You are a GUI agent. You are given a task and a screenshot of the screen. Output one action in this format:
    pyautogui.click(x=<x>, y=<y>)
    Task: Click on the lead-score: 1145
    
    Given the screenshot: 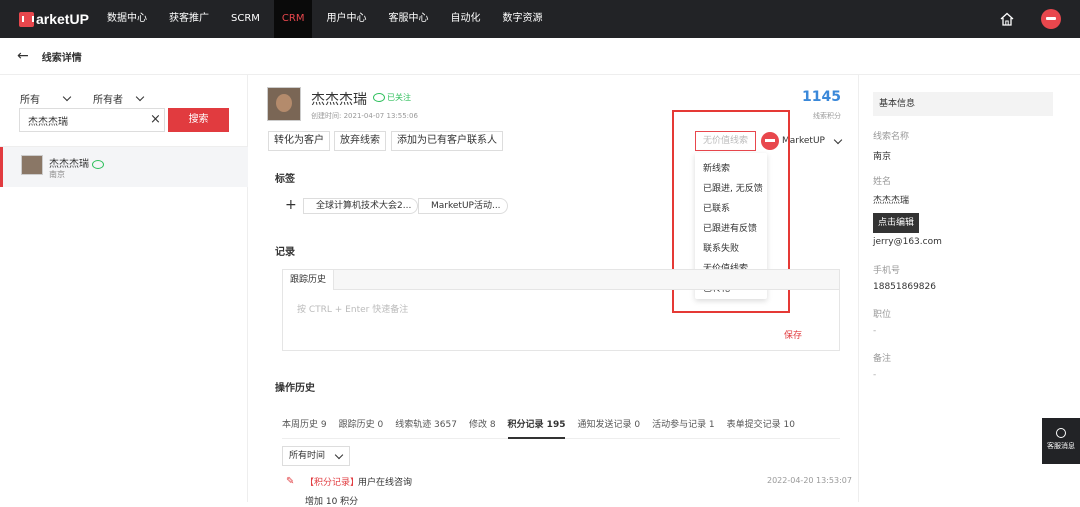 What is the action you would take?
    pyautogui.click(x=821, y=97)
    